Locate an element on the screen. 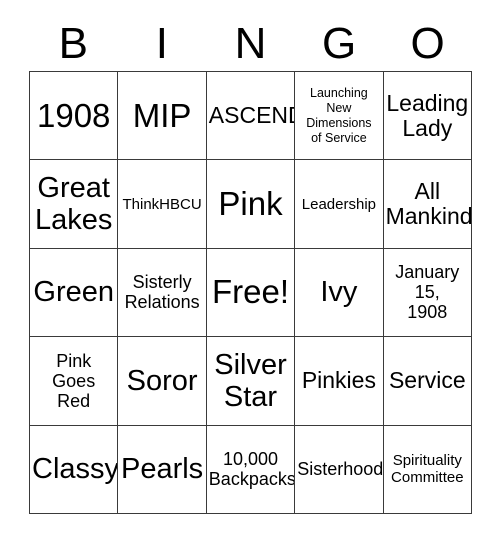 The height and width of the screenshot is (544, 500). bingo-cell-label: Sisterly Relations is located at coordinates (162, 292).